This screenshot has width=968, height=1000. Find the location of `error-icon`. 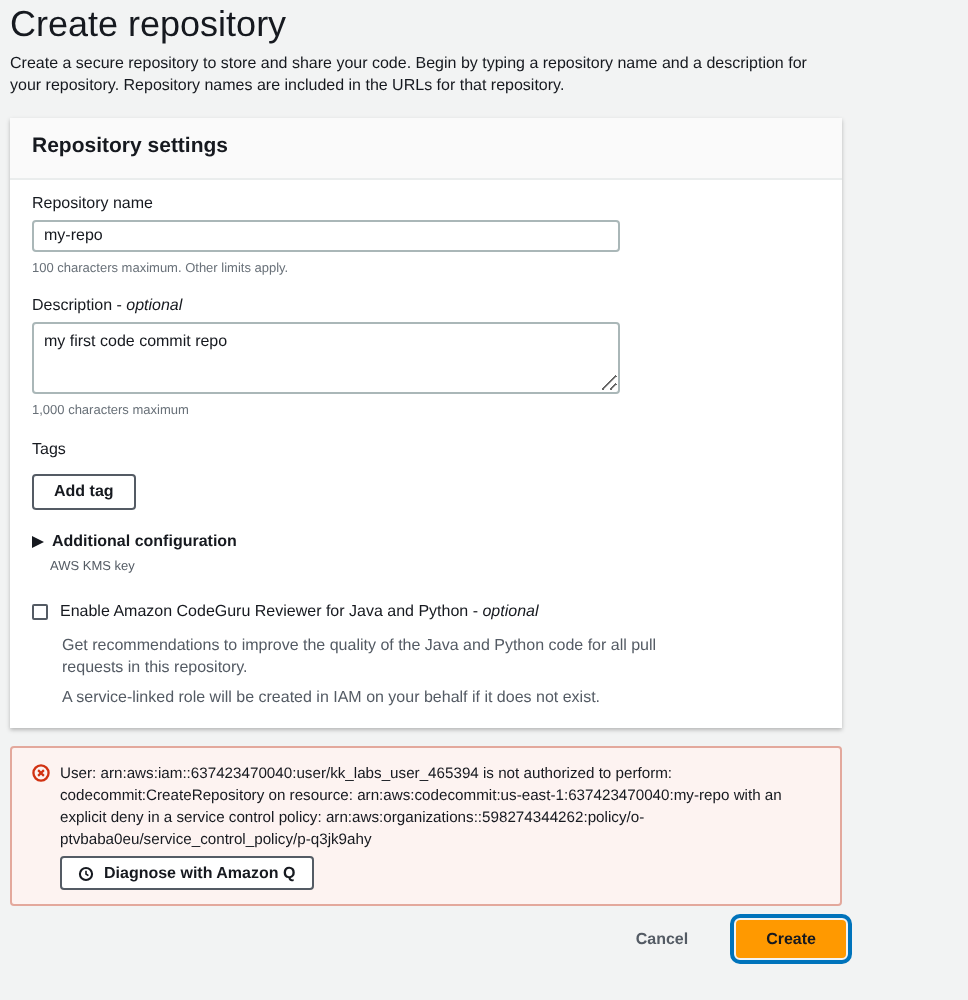

error-icon is located at coordinates (41, 773).